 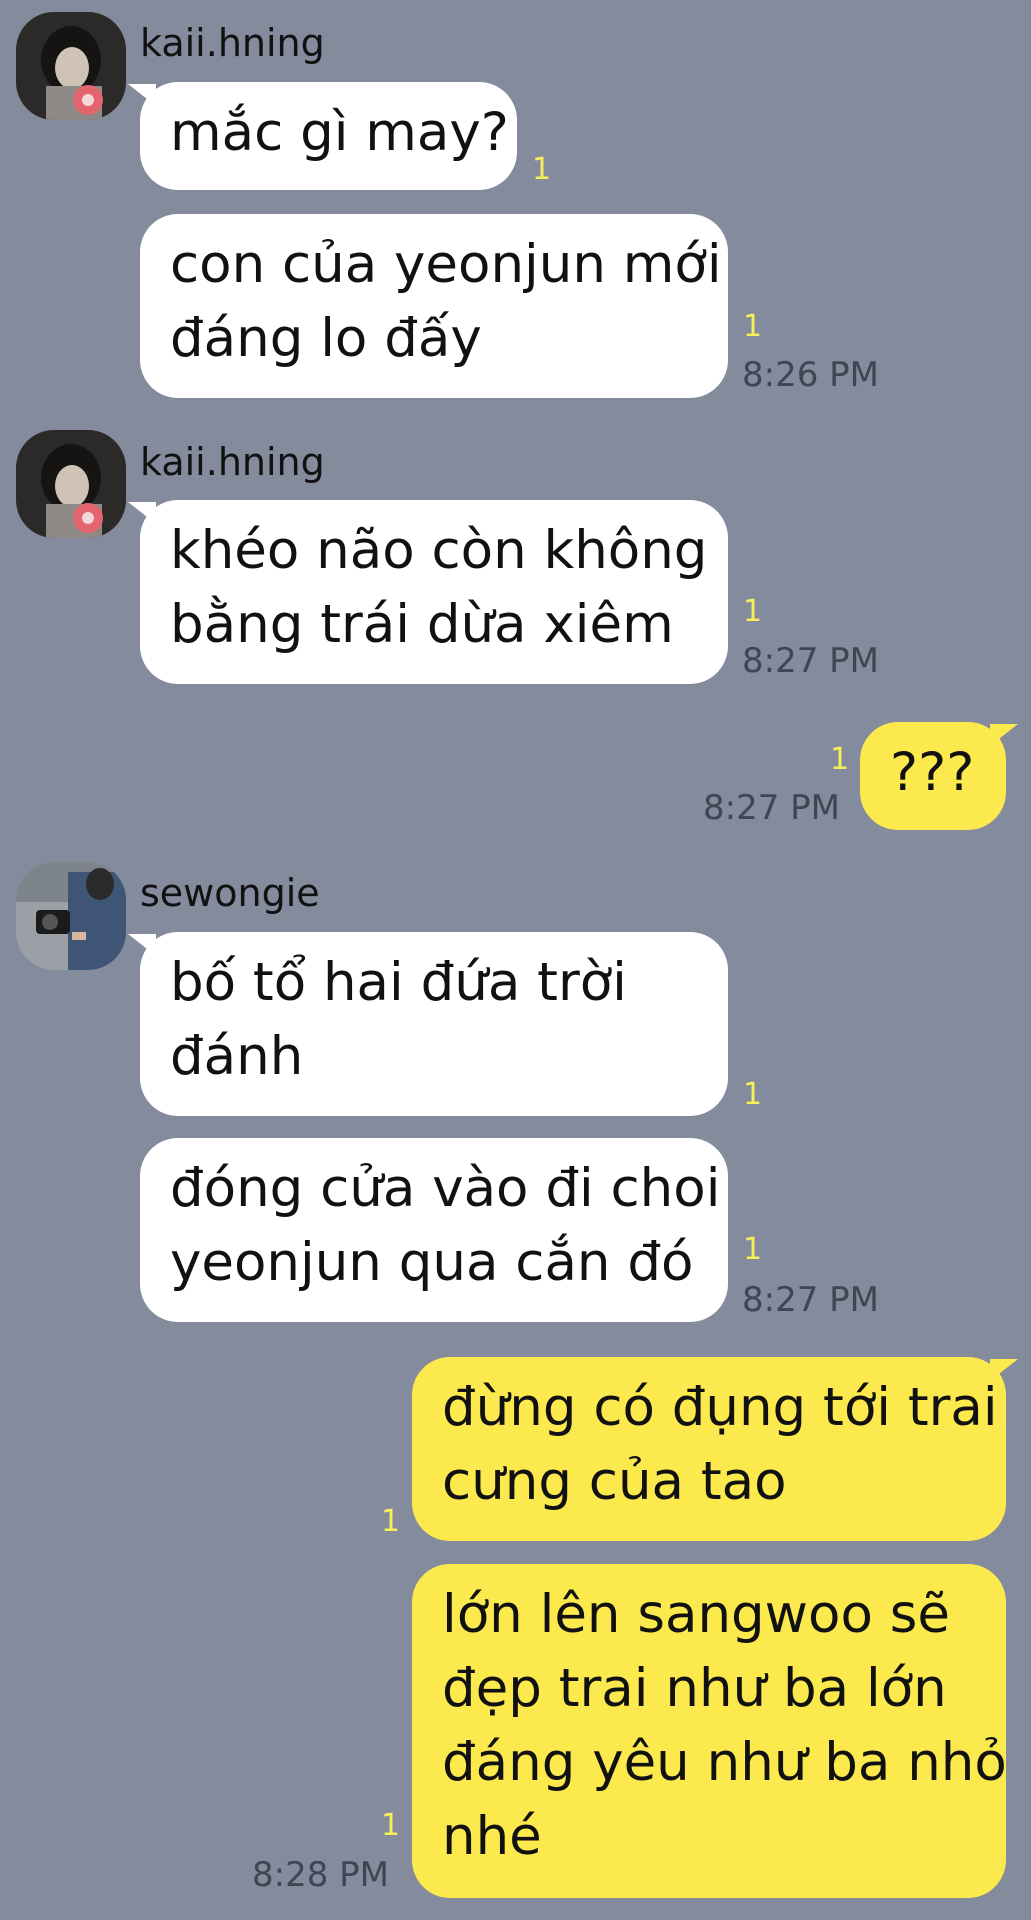 What do you see at coordinates (446, 264) in the screenshot?
I see `message-text: con của yeonjun mới` at bounding box center [446, 264].